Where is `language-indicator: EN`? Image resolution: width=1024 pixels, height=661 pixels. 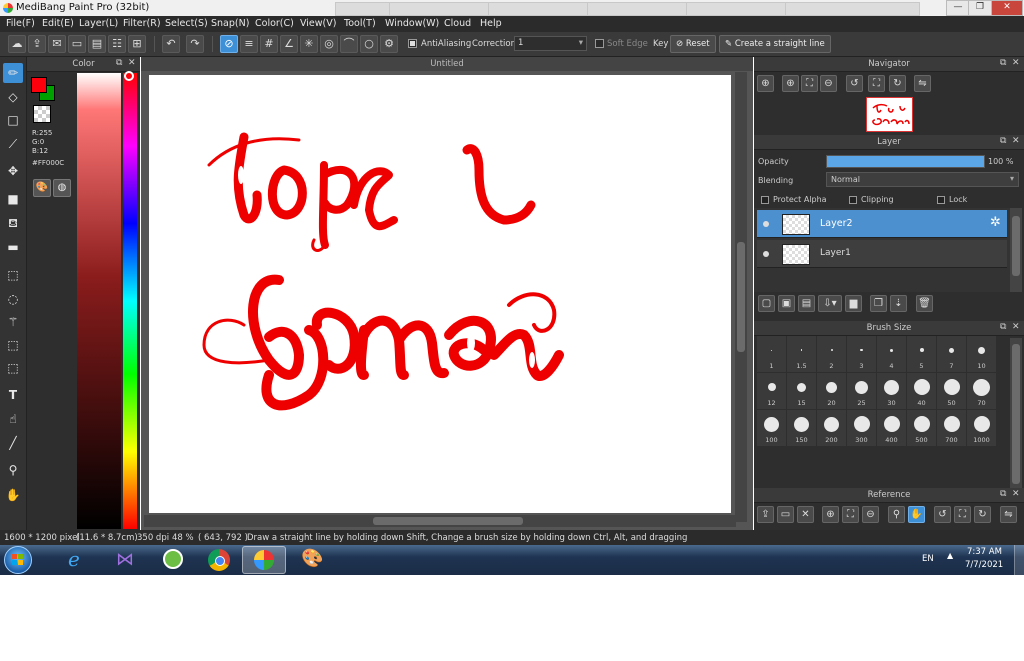
language-indicator: EN is located at coordinates (928, 559).